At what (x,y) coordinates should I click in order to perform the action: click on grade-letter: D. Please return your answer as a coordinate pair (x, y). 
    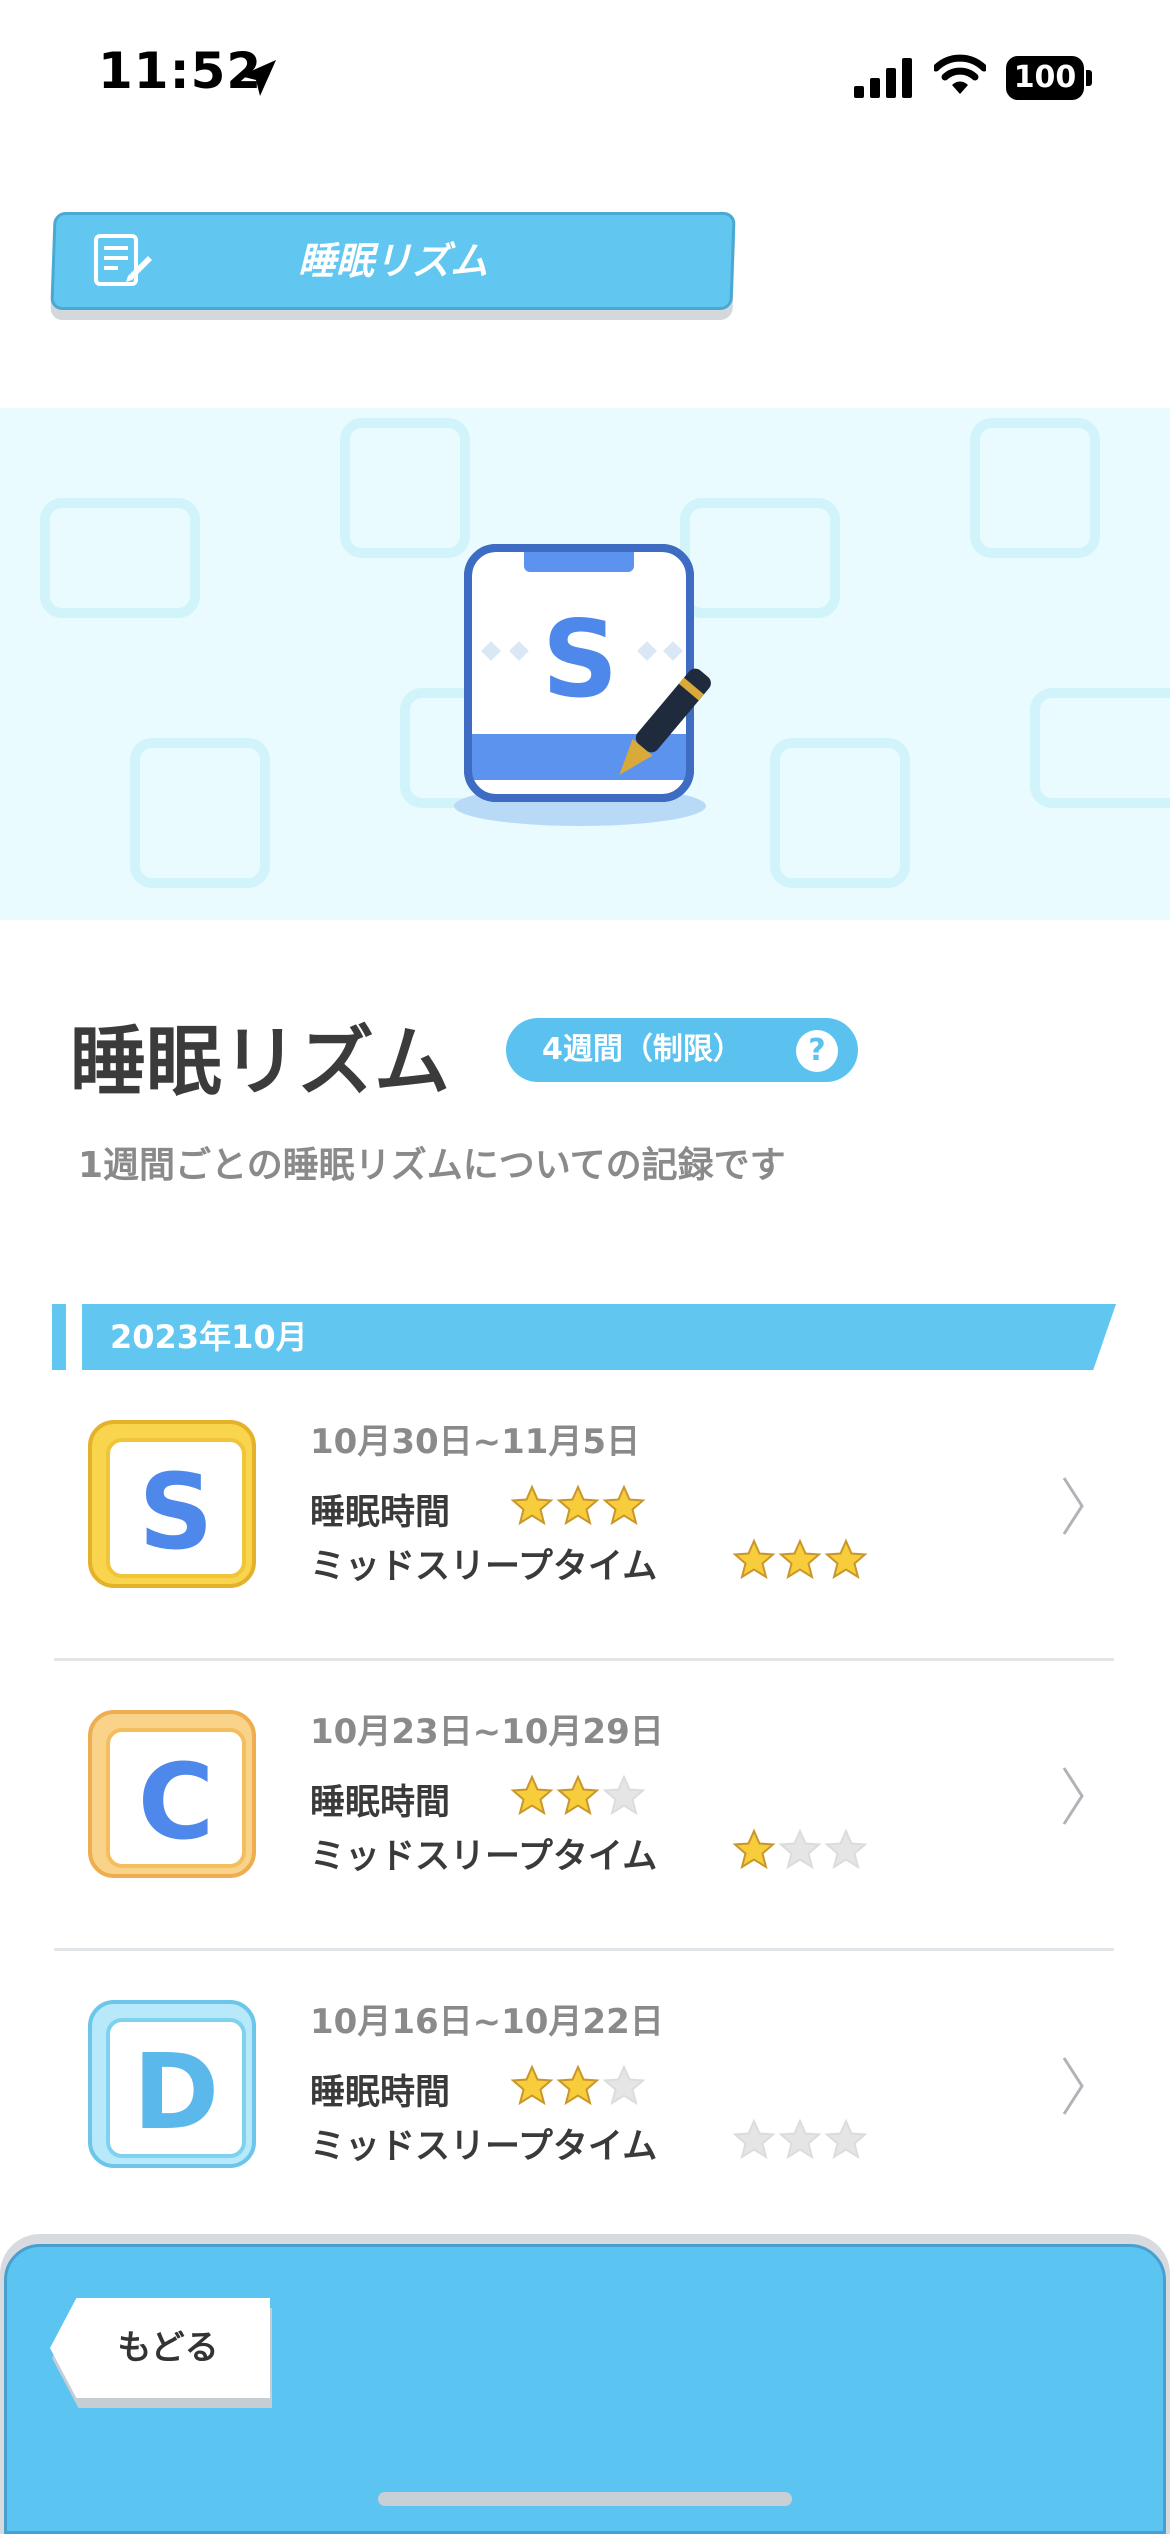
    Looking at the image, I should click on (176, 2088).